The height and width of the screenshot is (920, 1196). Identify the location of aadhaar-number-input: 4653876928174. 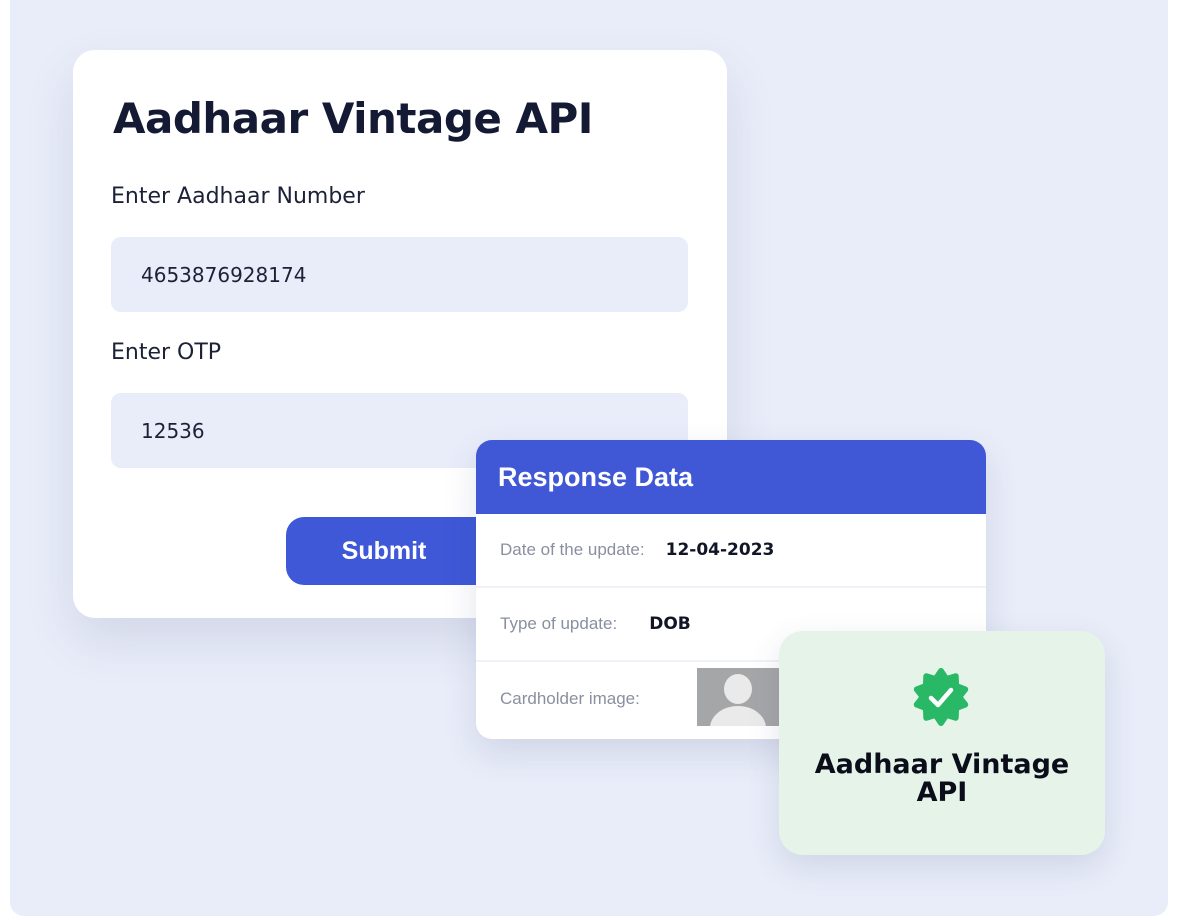
(399, 274).